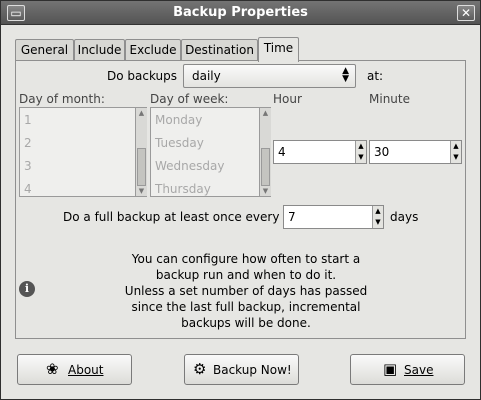 This screenshot has height=400, width=481. Describe the element at coordinates (171, 217) in the screenshot. I see `full-backup-prefix-label: Do a full backup at least once every` at that location.